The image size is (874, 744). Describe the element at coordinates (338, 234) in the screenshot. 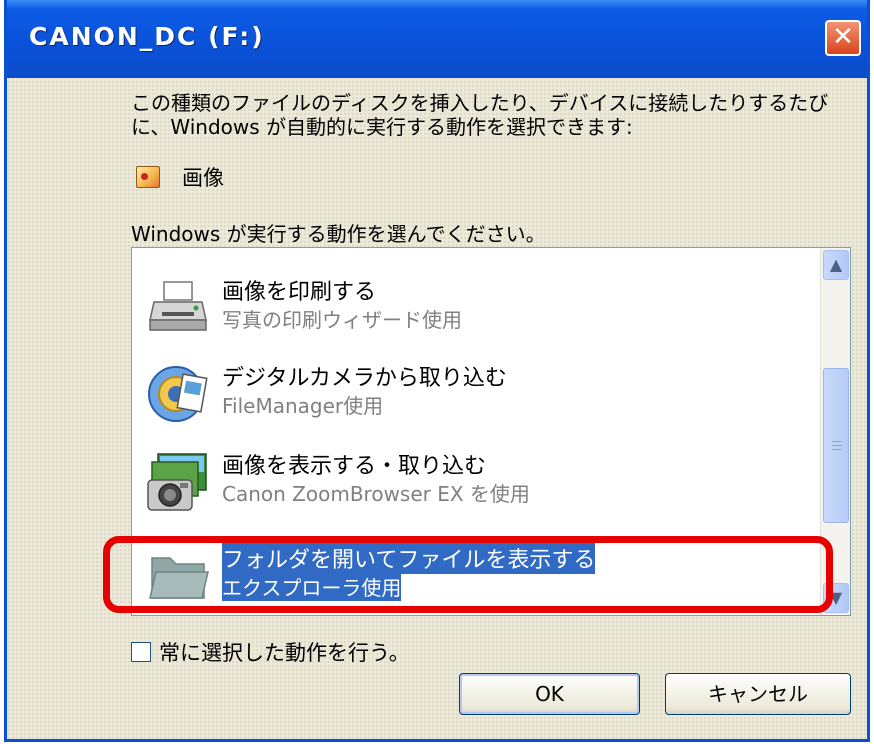

I see `action-prompt: Windows が実行する動作を選んでください。` at that location.